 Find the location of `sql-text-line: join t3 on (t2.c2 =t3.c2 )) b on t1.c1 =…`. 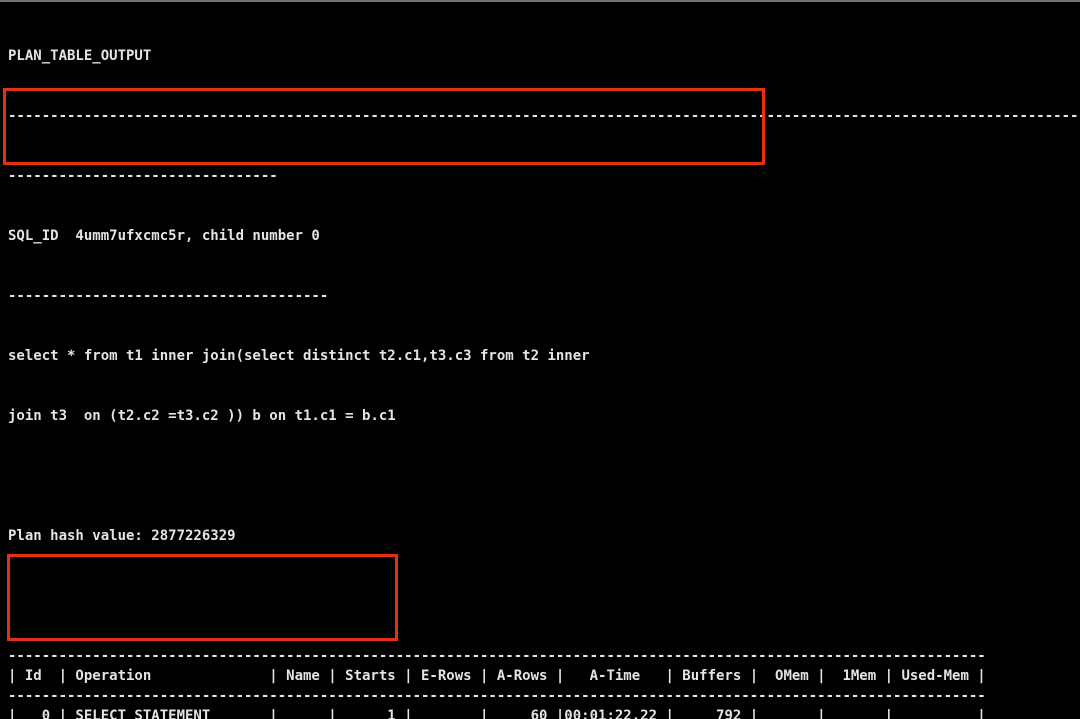

sql-text-line: join t3 on (t2.c2 =t3.c2 )) b on t1.c1 =… is located at coordinates (202, 416).